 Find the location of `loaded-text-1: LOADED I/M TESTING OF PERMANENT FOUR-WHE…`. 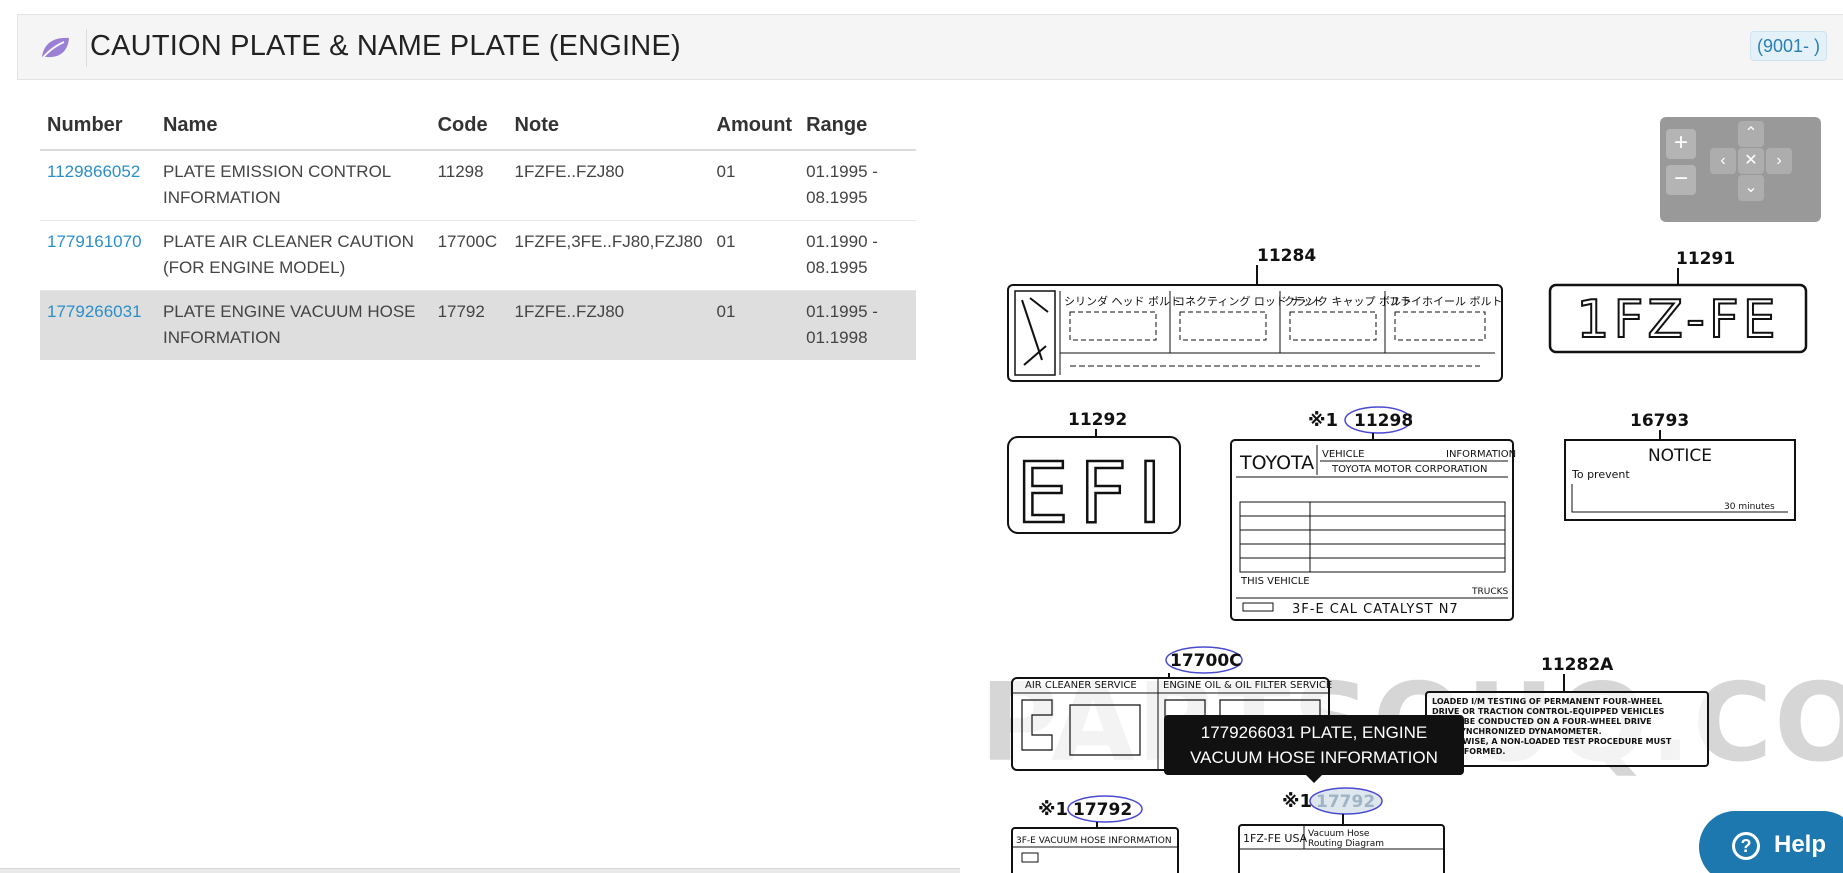

loaded-text-1: LOADED I/M TESTING OF PERMANENT FOUR-WHE… is located at coordinates (1547, 701).